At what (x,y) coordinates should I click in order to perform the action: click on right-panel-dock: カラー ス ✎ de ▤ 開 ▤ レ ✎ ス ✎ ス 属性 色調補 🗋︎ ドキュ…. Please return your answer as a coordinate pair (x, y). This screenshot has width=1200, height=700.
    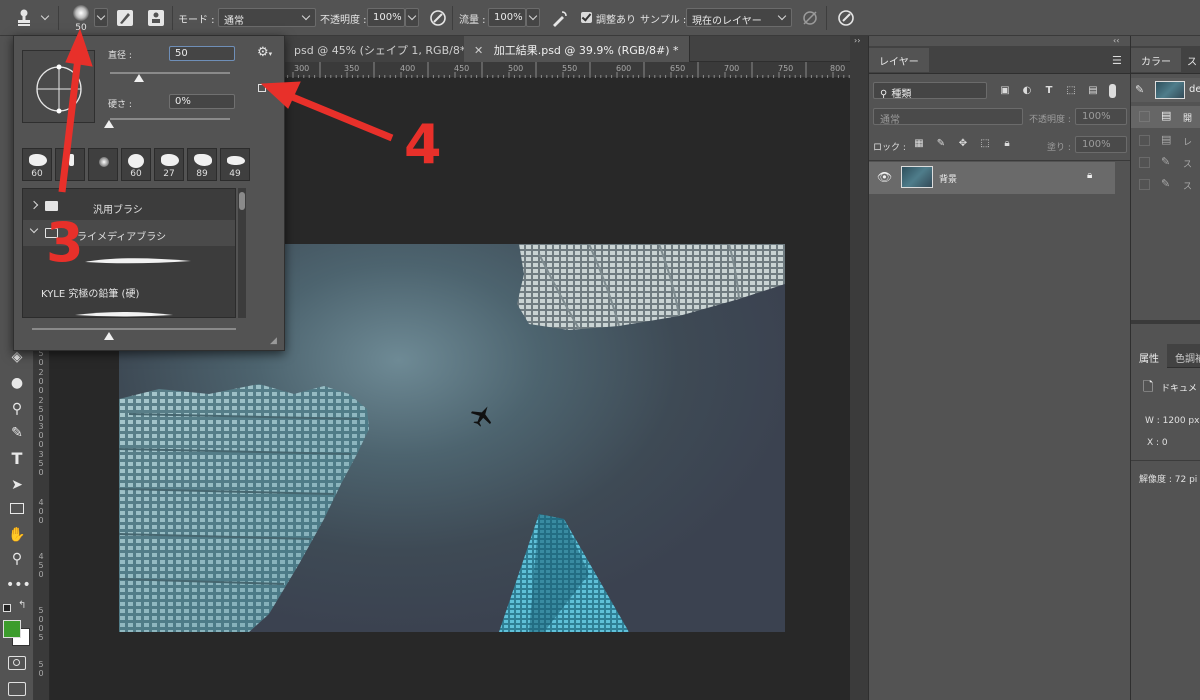
    Looking at the image, I should click on (1165, 368).